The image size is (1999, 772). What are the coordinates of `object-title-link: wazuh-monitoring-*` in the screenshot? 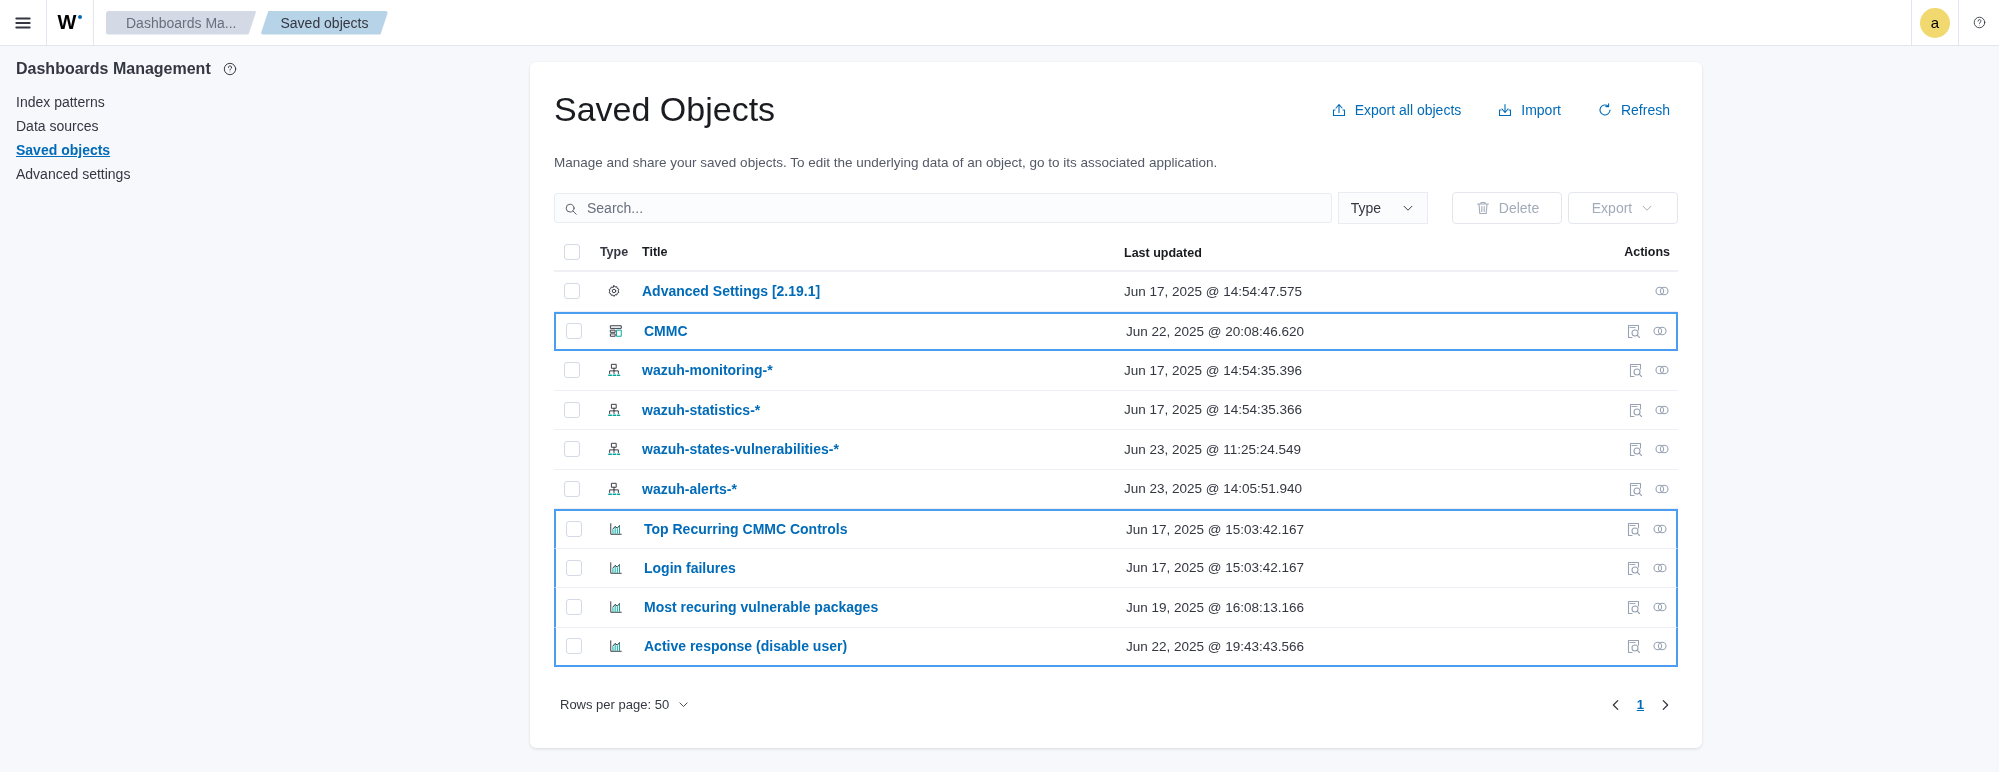 It's located at (707, 370).